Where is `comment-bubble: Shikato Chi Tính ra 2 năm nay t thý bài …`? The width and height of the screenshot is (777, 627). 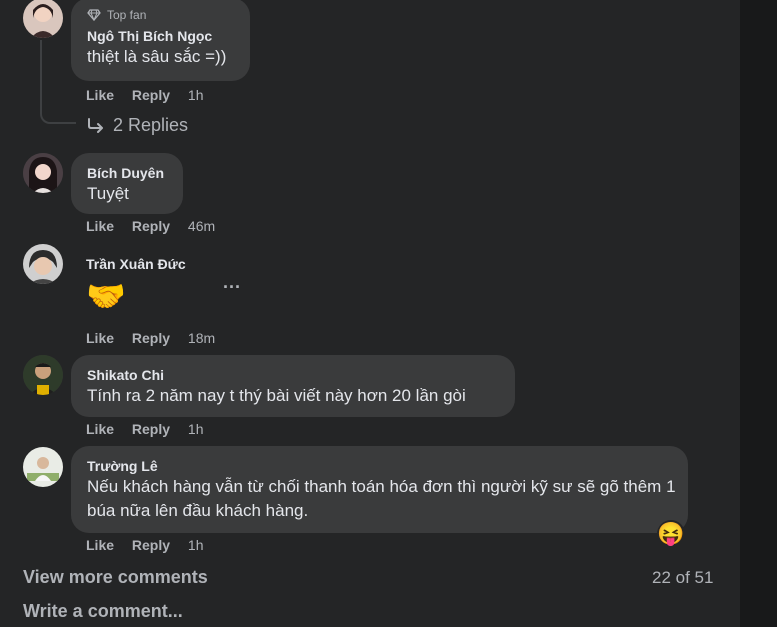 comment-bubble: Shikato Chi Tính ra 2 năm nay t thý bài … is located at coordinates (293, 386).